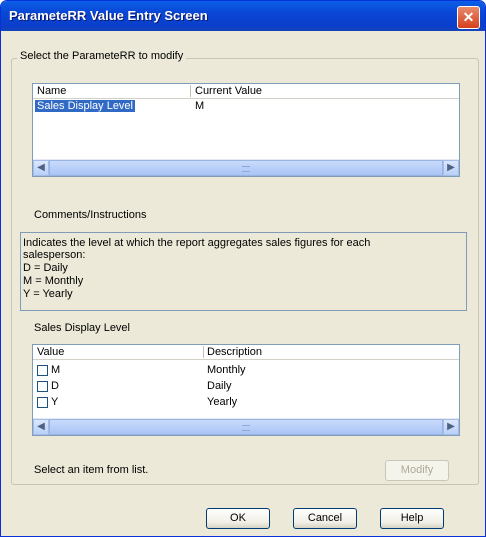 This screenshot has height=537, width=486. What do you see at coordinates (246, 403) in the screenshot?
I see `value-row: Y Yearly` at bounding box center [246, 403].